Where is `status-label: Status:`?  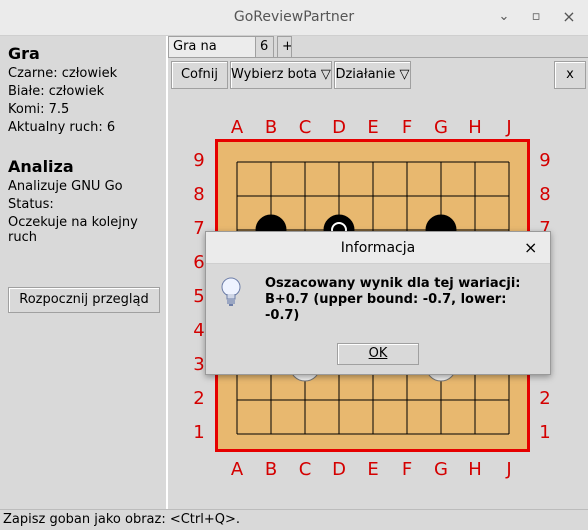 status-label: Status: is located at coordinates (31, 204).